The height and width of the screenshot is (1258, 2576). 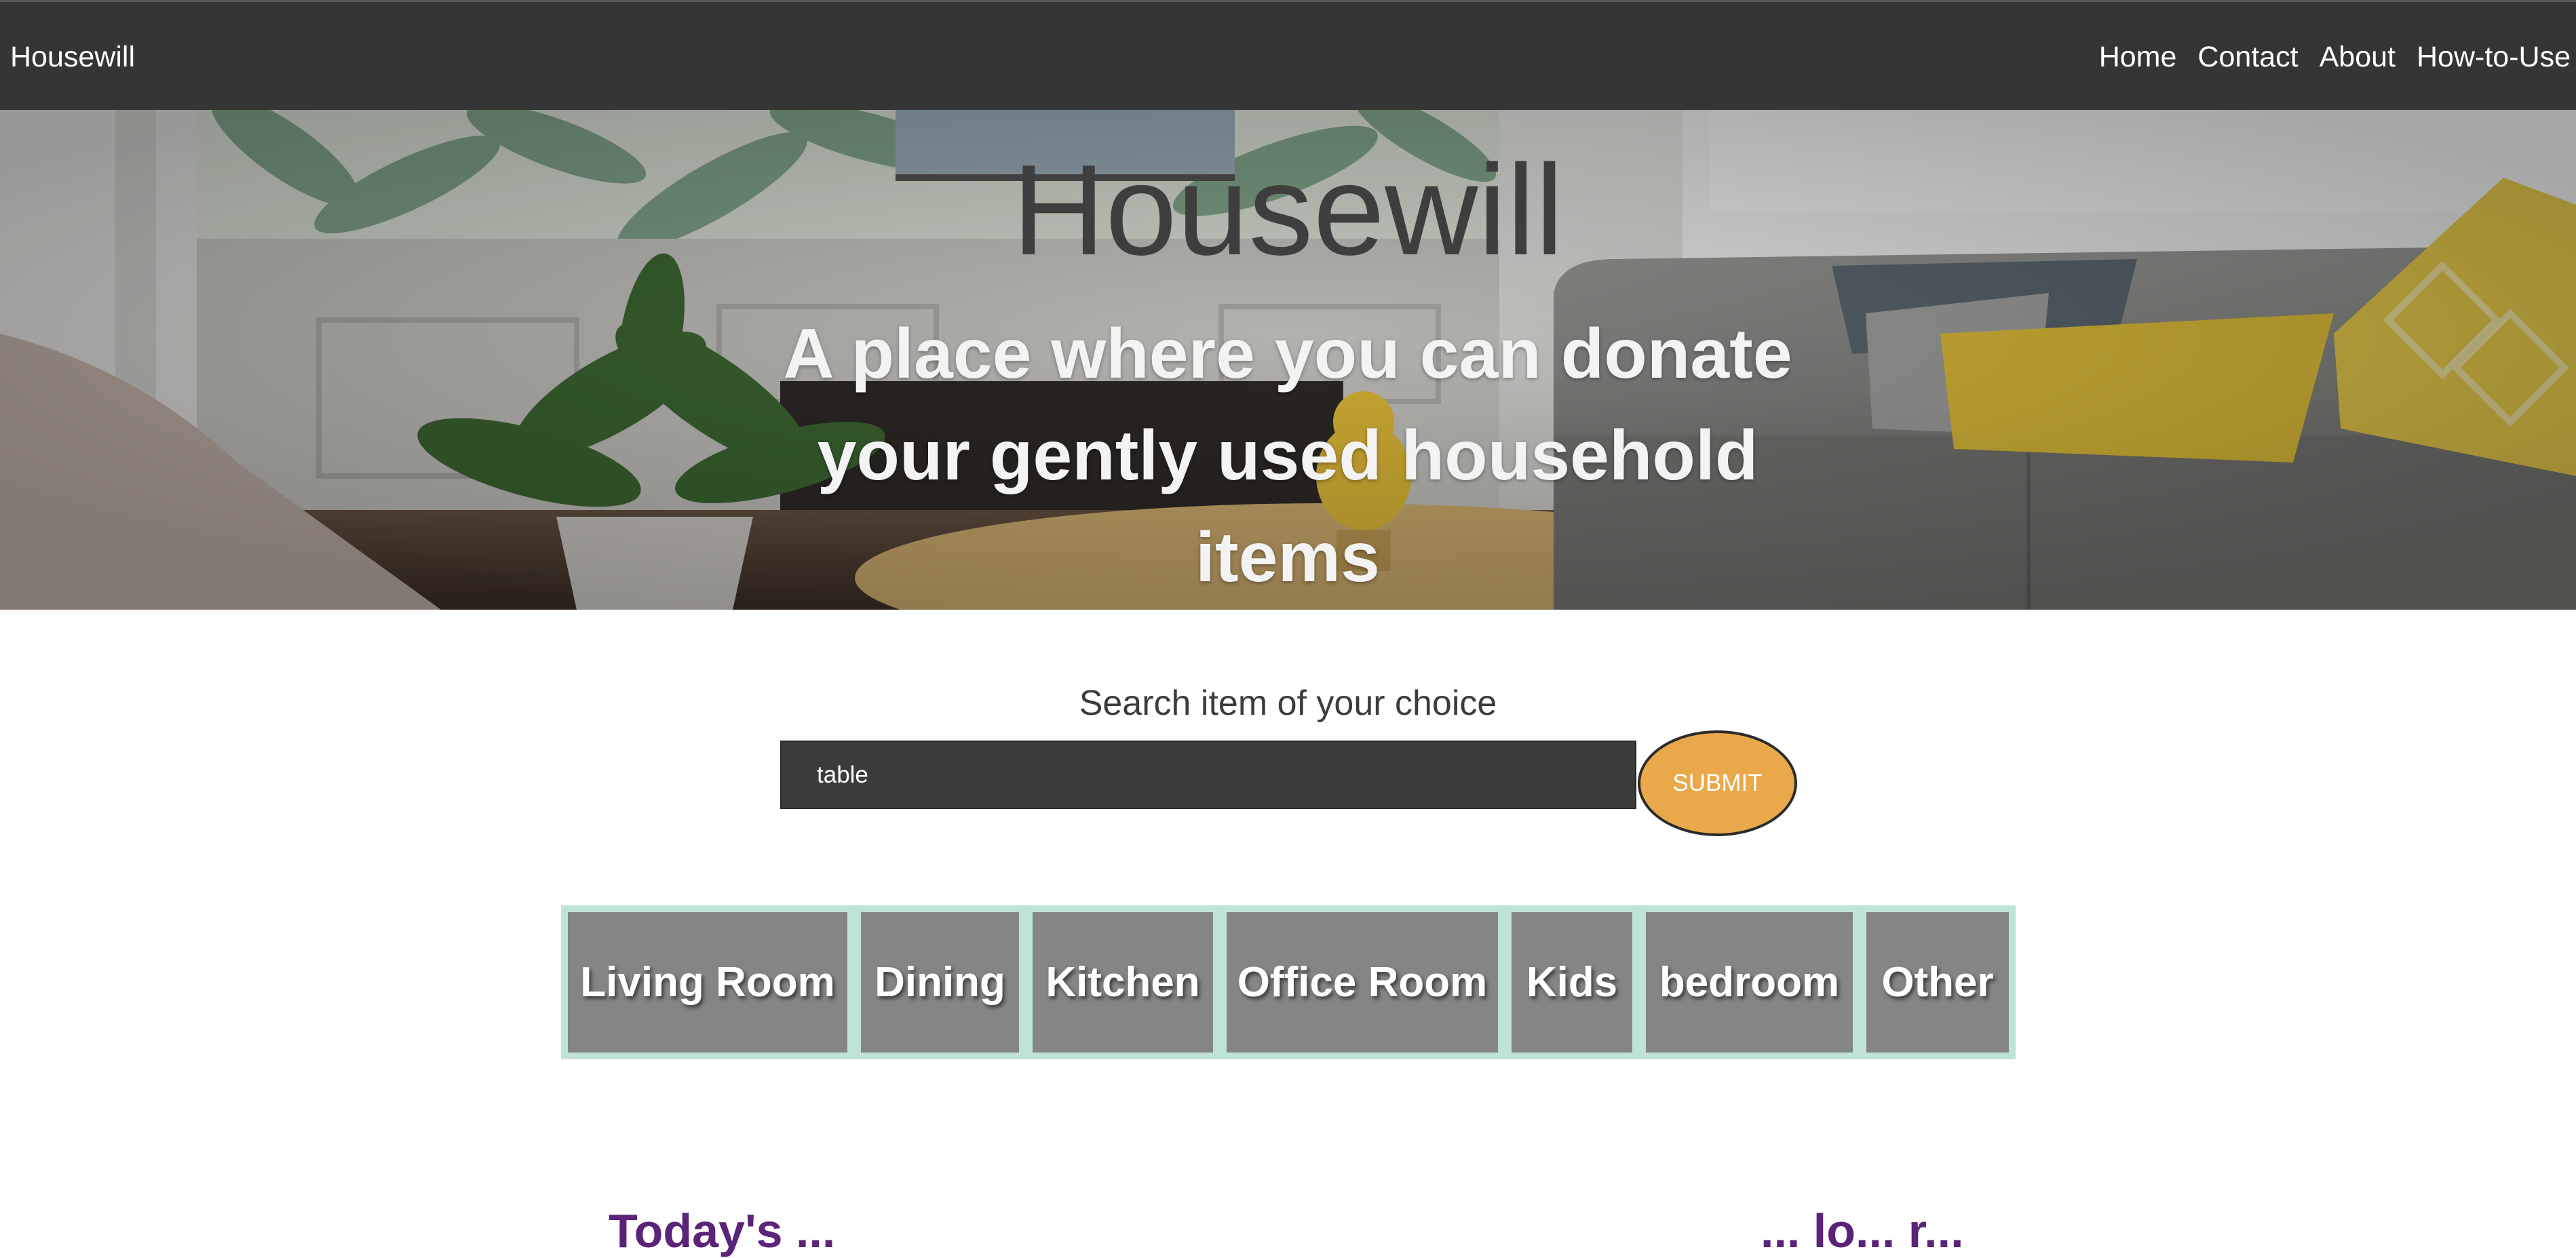 What do you see at coordinates (1288, 55) in the screenshot?
I see `top-navbar: Housewill Home Contact About How-to-Use` at bounding box center [1288, 55].